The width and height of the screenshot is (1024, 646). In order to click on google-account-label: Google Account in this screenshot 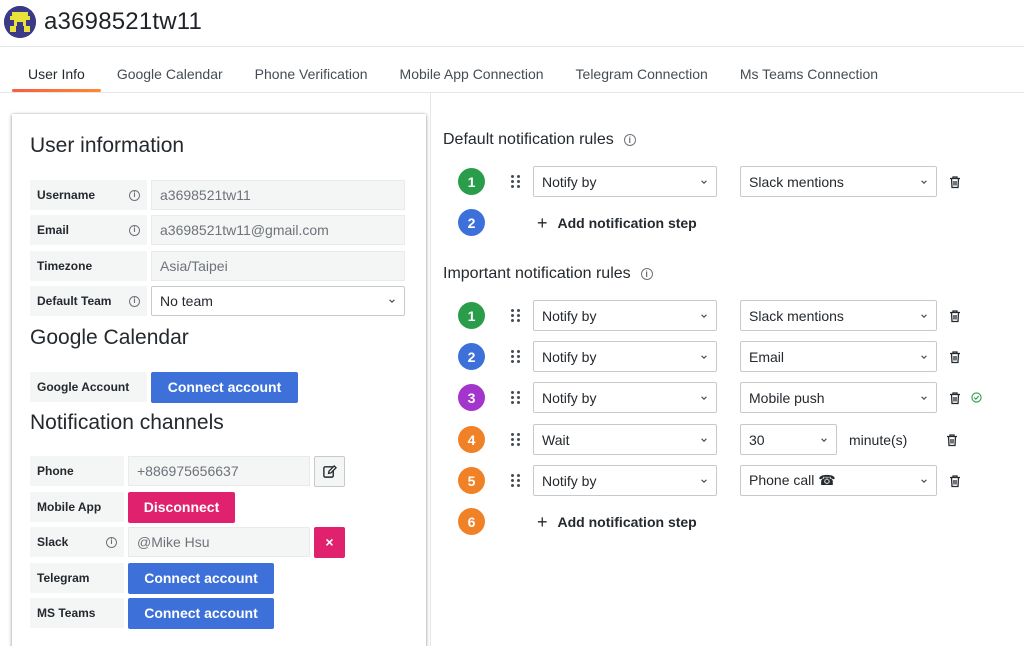, I will do `click(83, 387)`.